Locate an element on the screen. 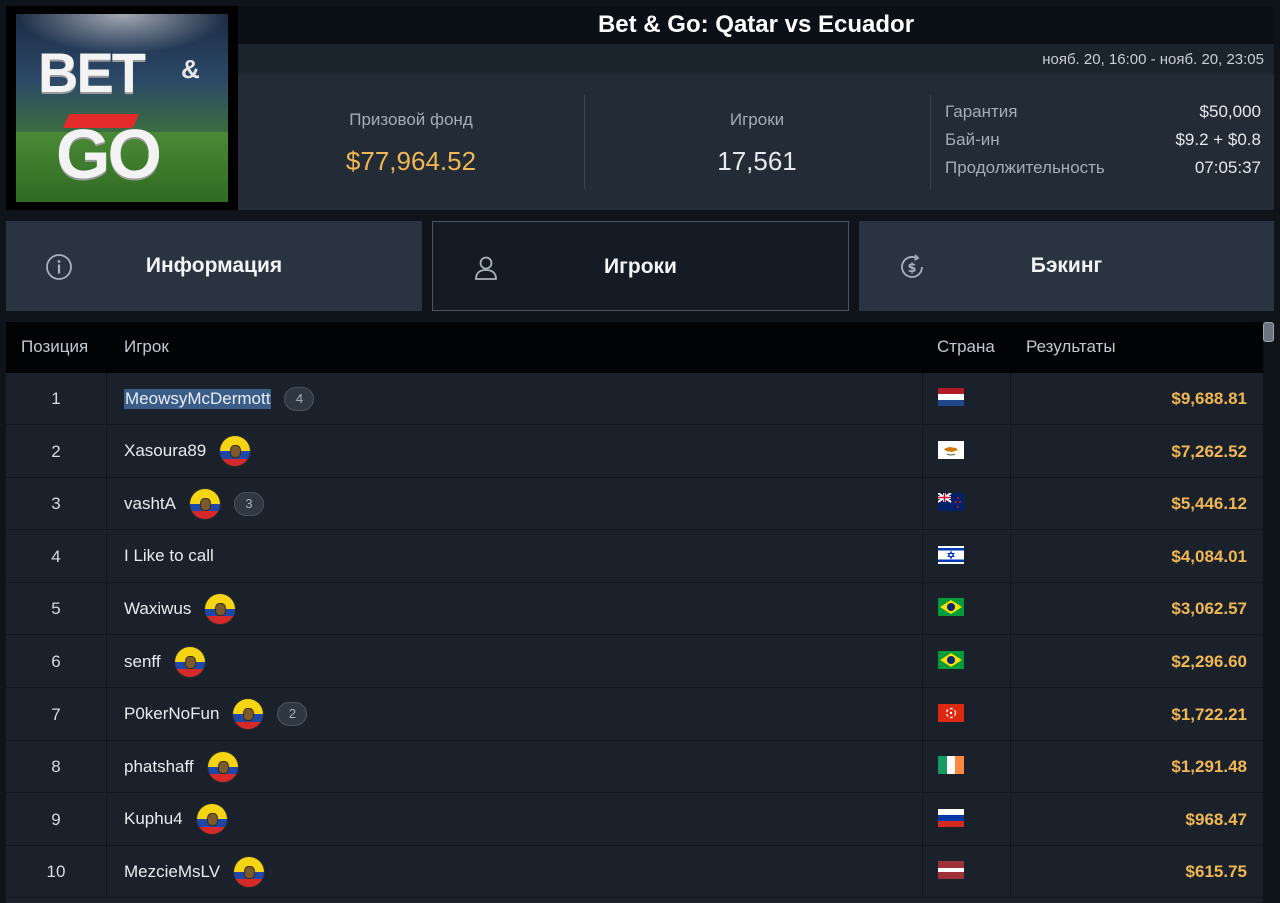 Image resolution: width=1280 pixels, height=903 pixels. header-results: Результаты is located at coordinates (1071, 347).